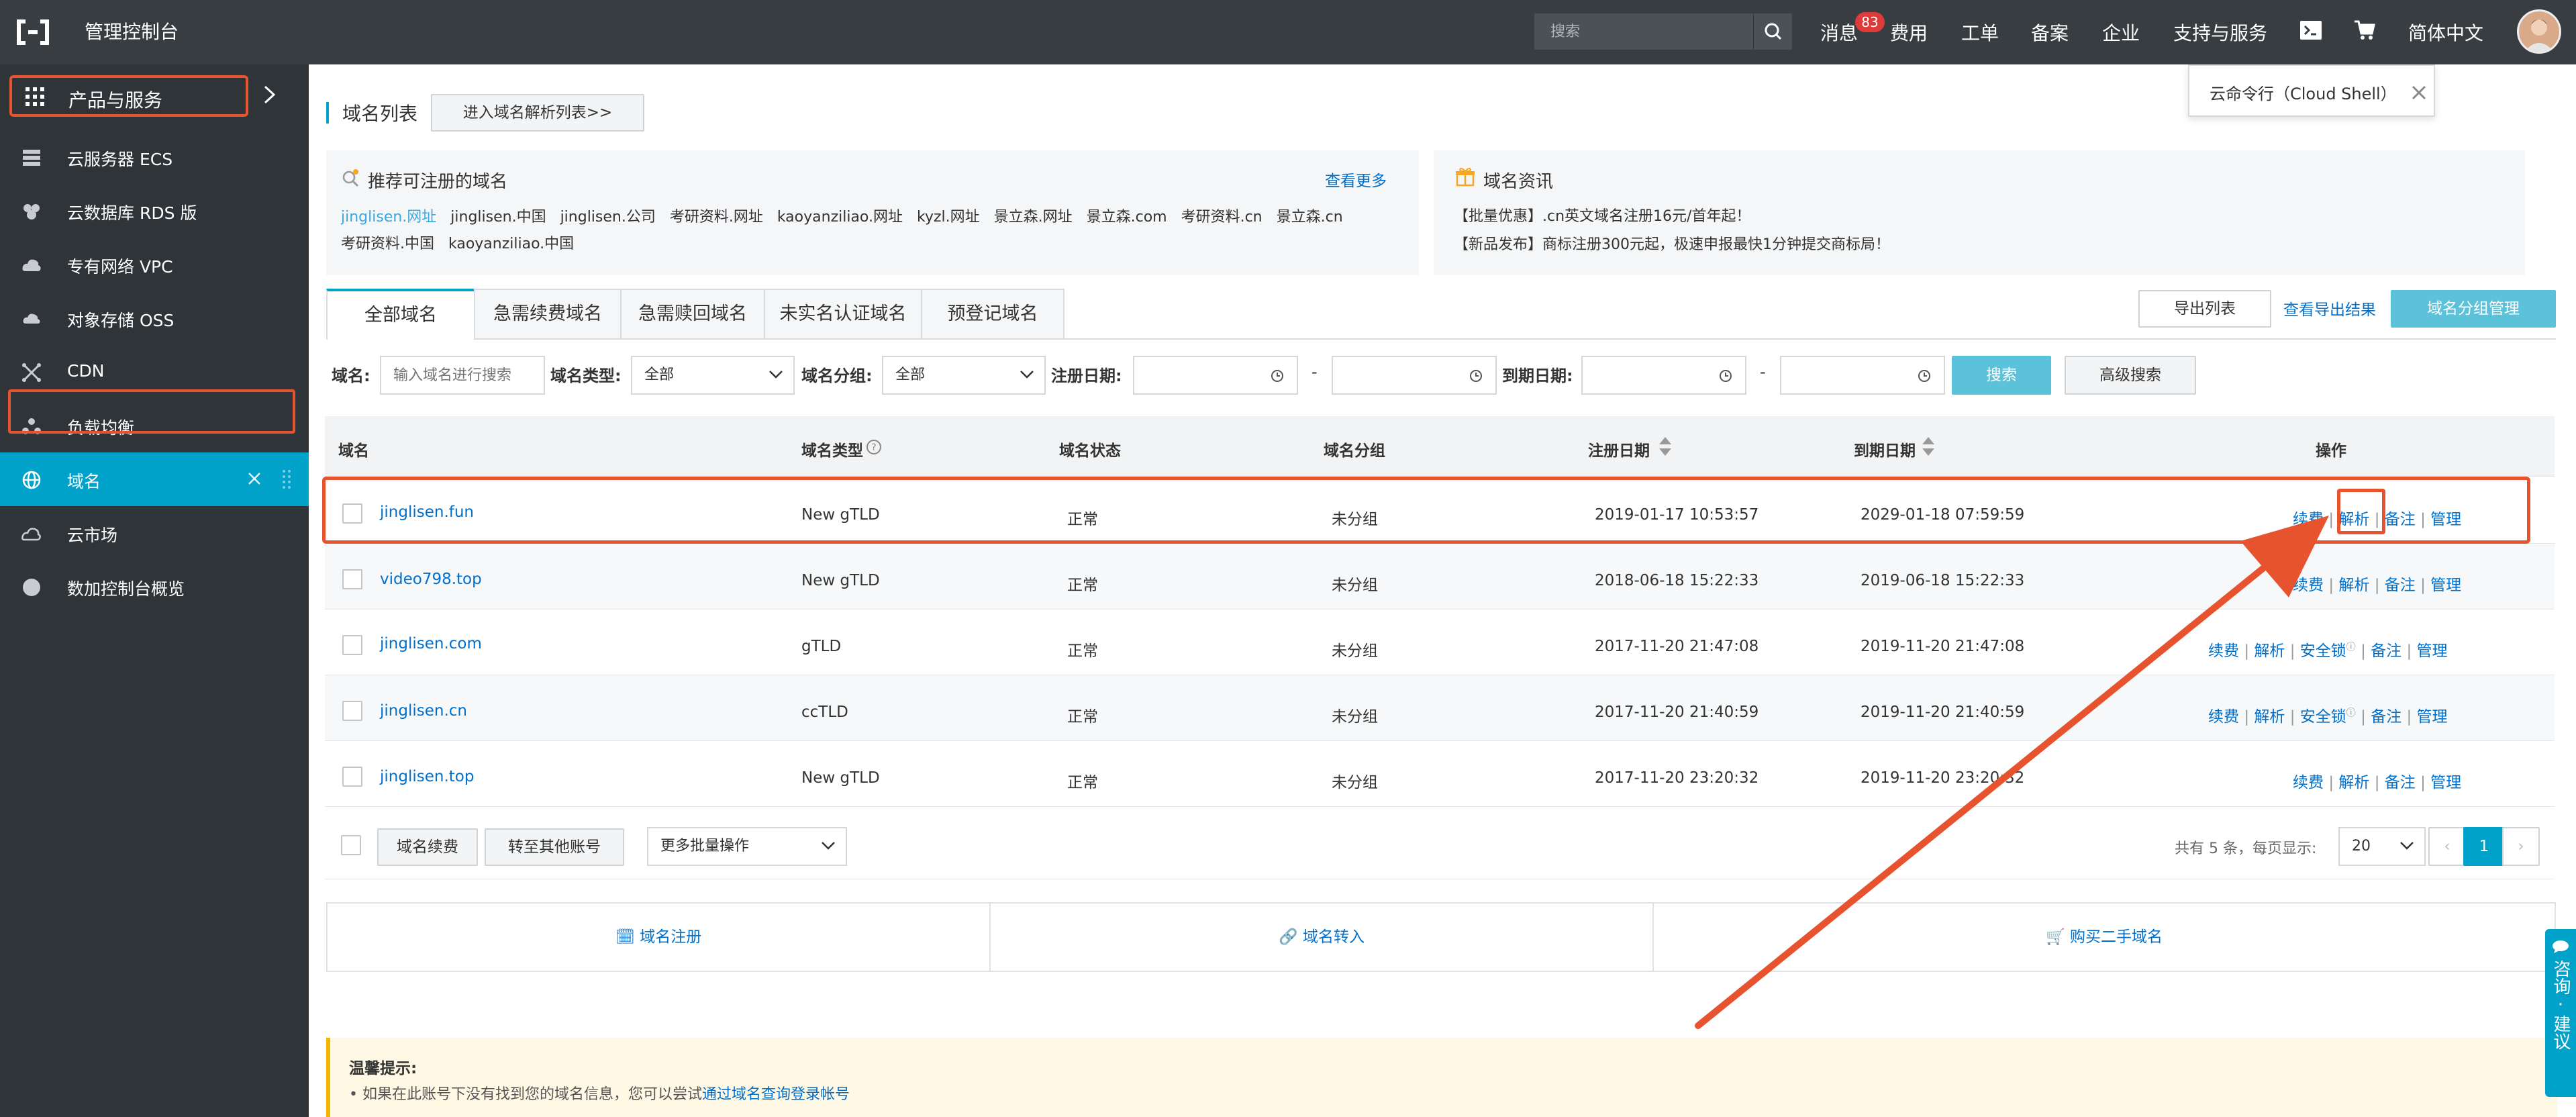  Describe the element at coordinates (1672, 217) in the screenshot. I see `news-item: 【批量优惠】.cn英文域名注册16元/首年起！` at that location.